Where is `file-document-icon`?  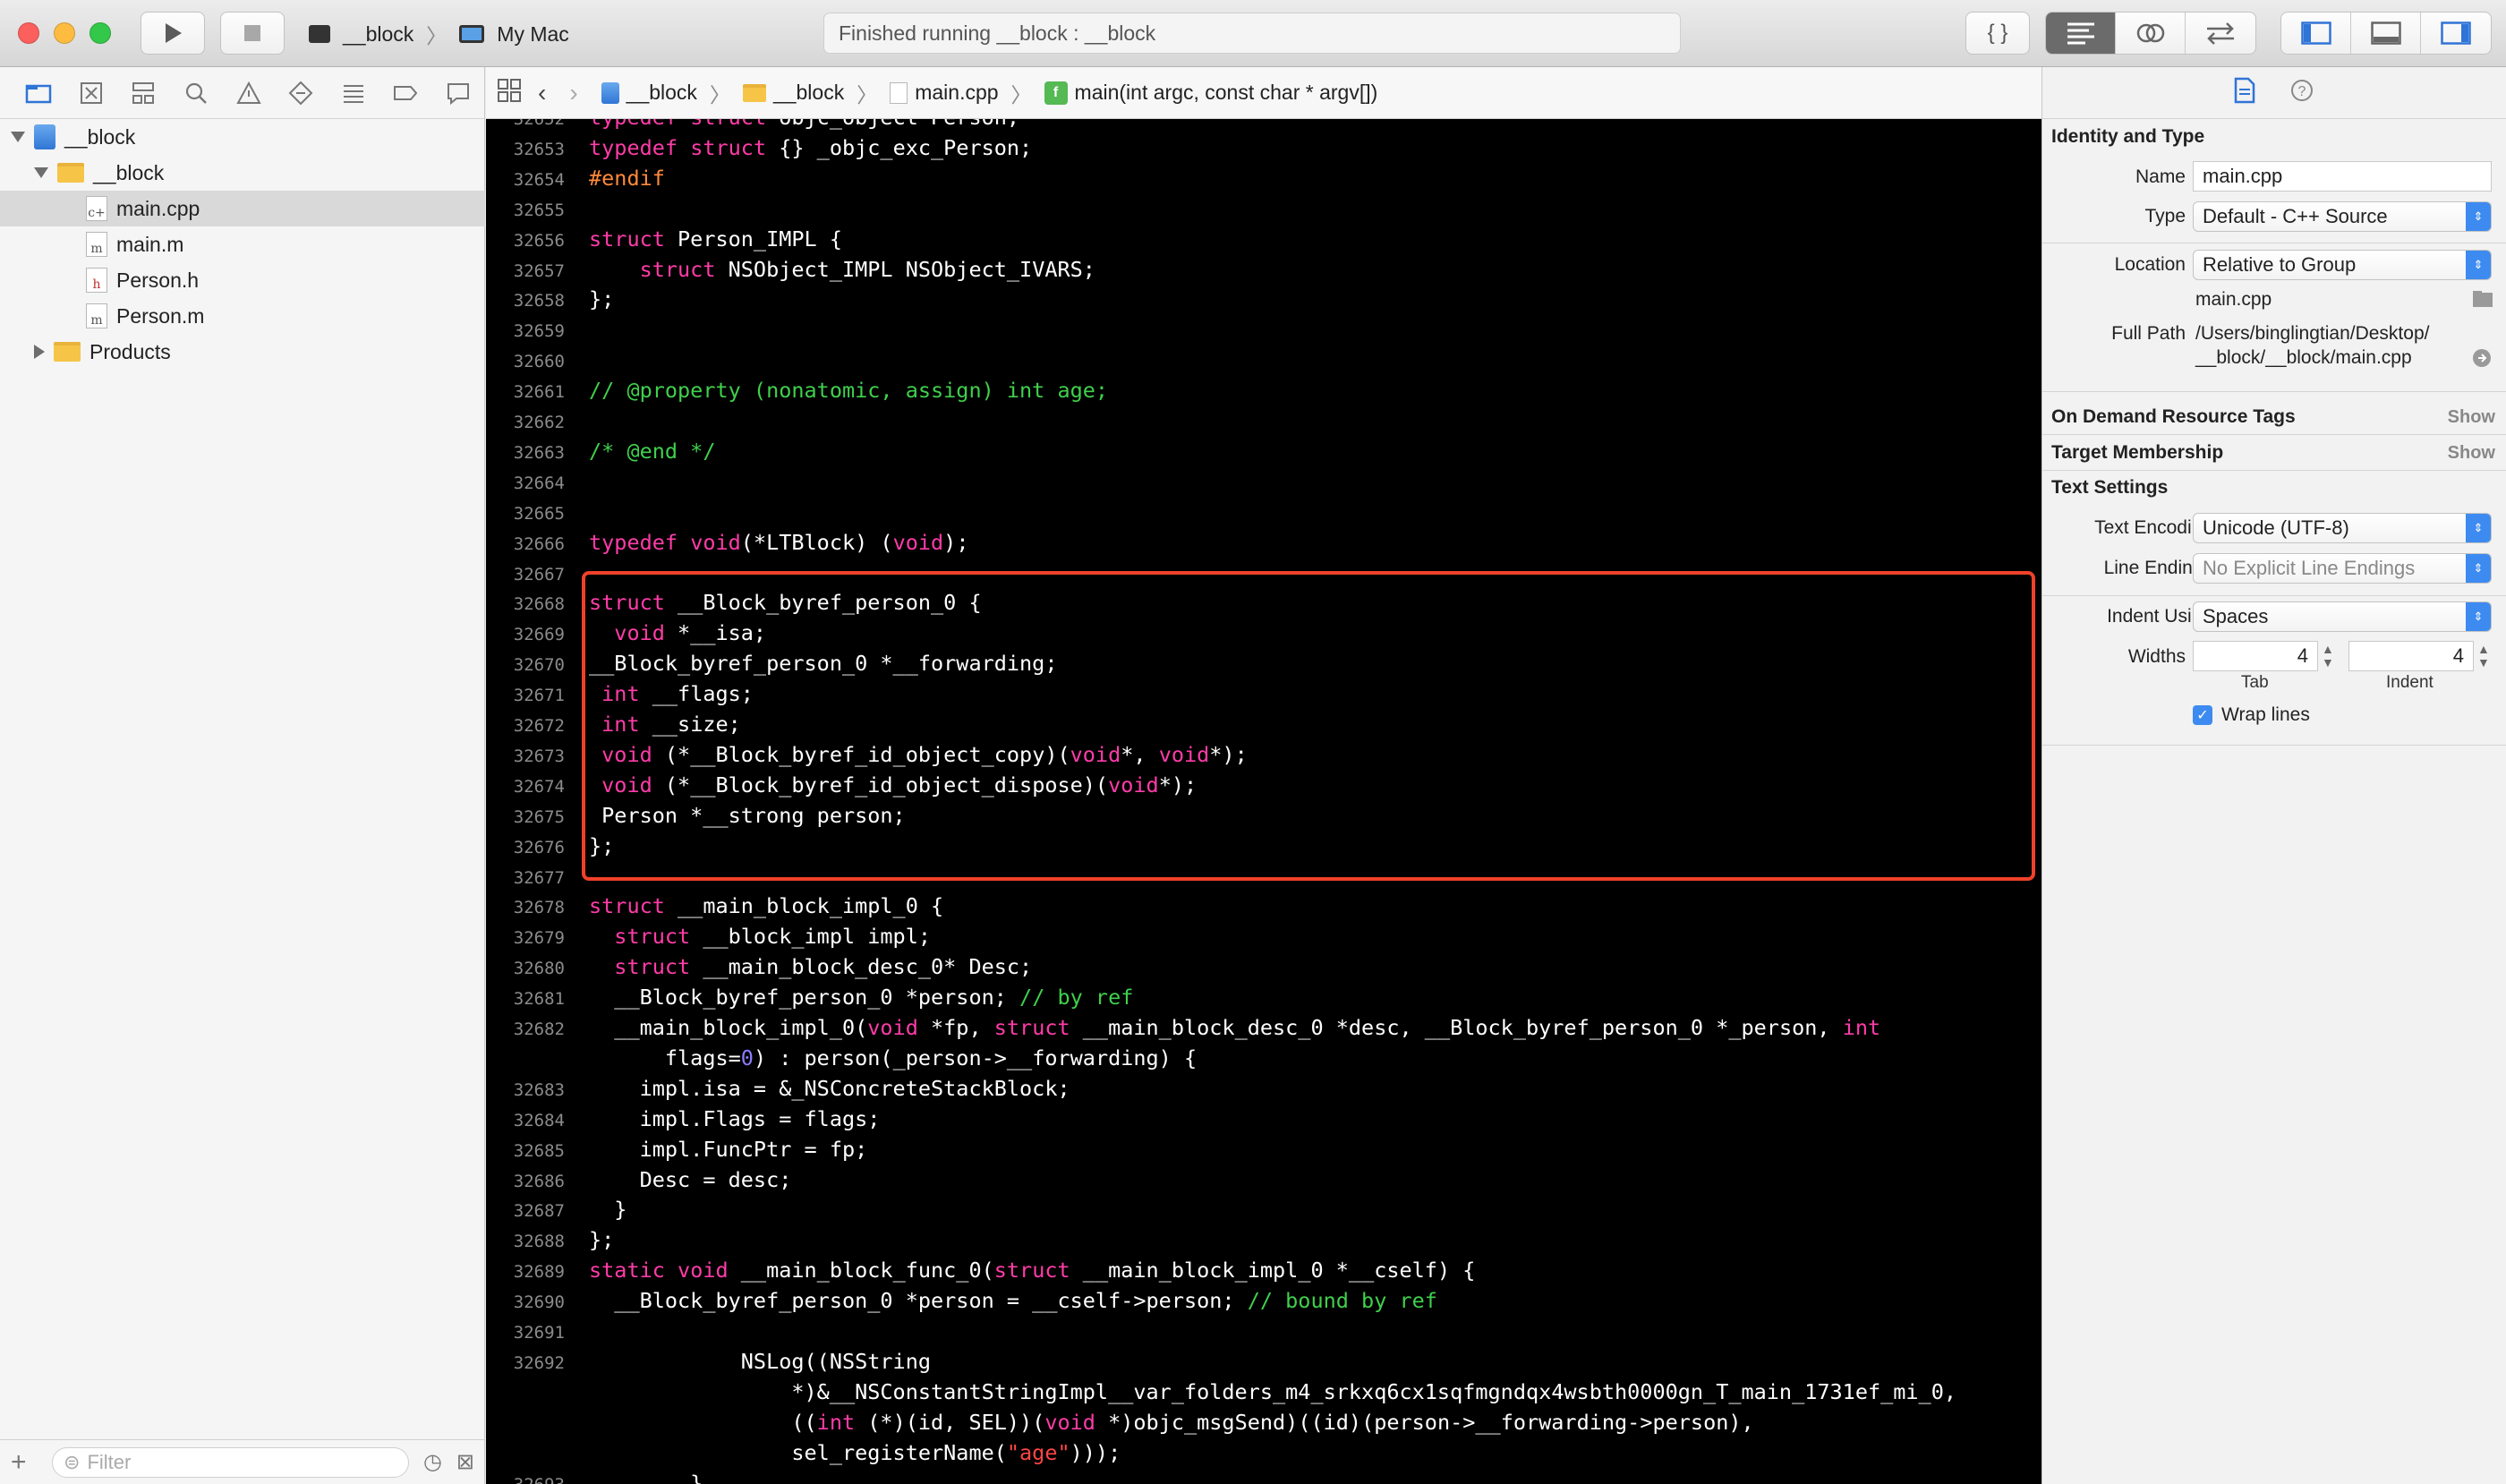
file-document-icon is located at coordinates (2244, 92).